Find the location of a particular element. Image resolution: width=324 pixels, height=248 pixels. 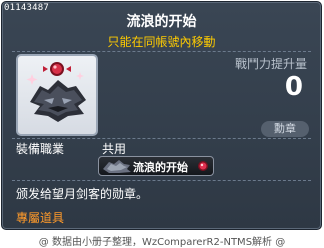

job-label: 裝備職業 is located at coordinates (40, 149).